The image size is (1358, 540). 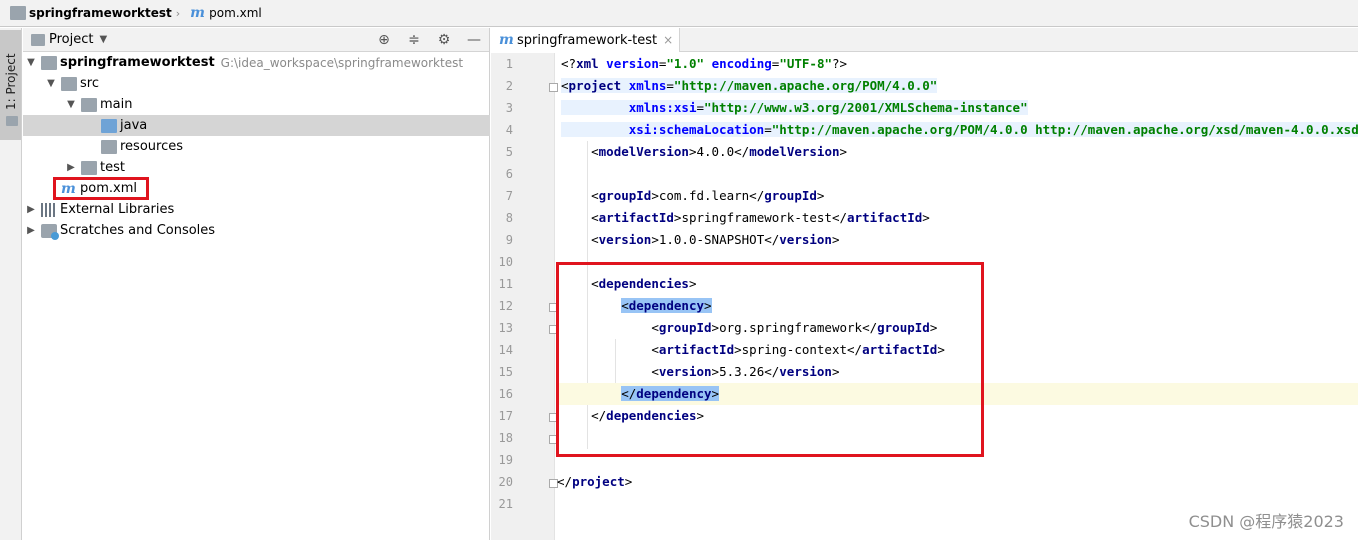 What do you see at coordinates (49, 62) in the screenshot?
I see `module-folder-icon` at bounding box center [49, 62].